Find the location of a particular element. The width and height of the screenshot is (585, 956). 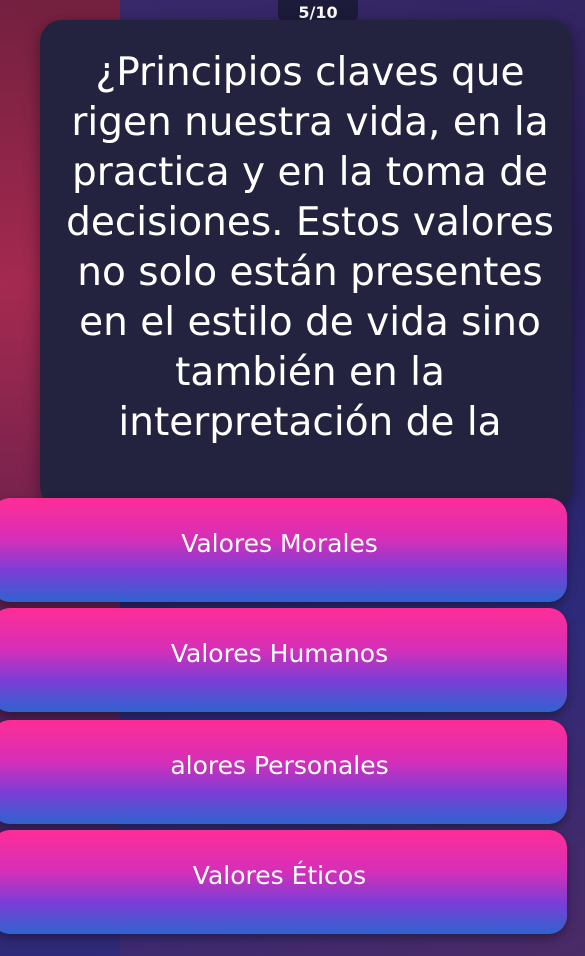

answer-option-3: alores Personales is located at coordinates (283, 772).